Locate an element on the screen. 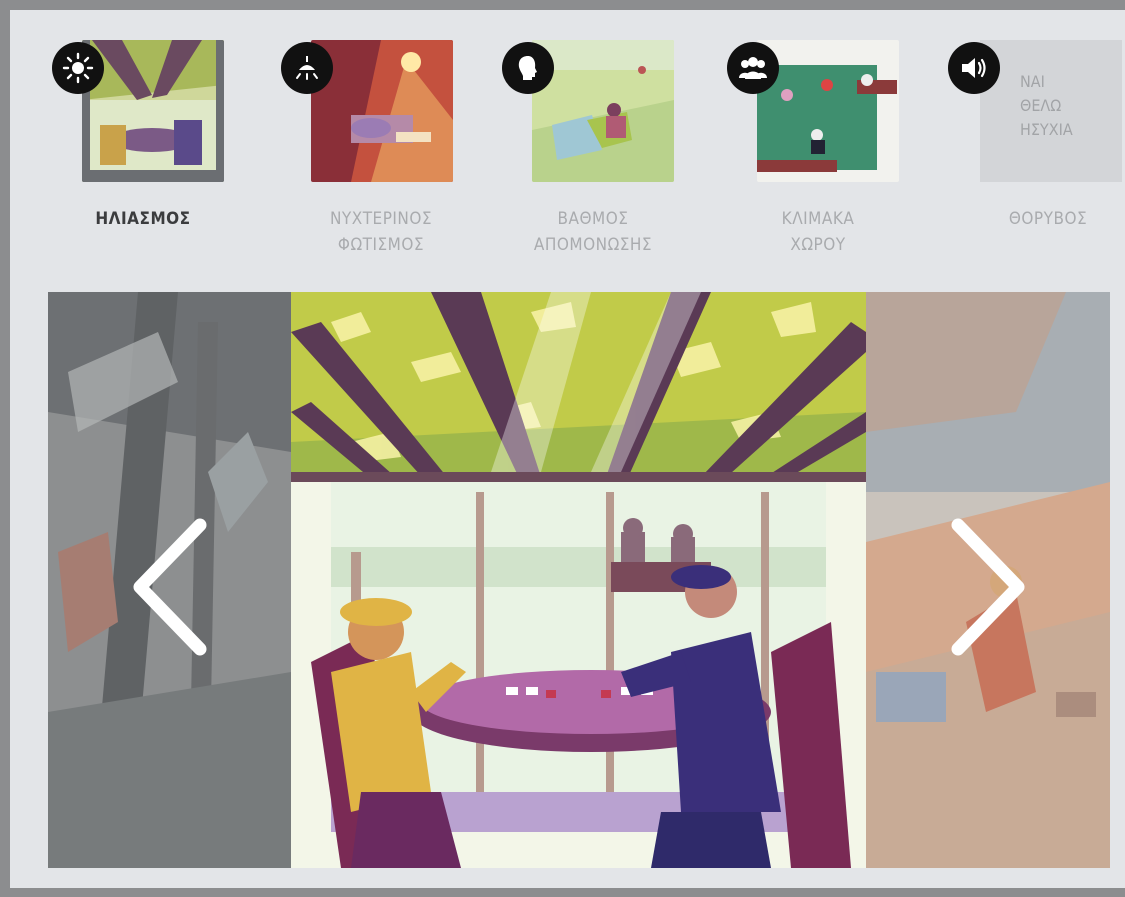 The image size is (1125, 897). noise-thumbnail: ΝΑΙ ΘΕΛΩ ΗΣΥΧΙΑ is located at coordinates (1051, 111).